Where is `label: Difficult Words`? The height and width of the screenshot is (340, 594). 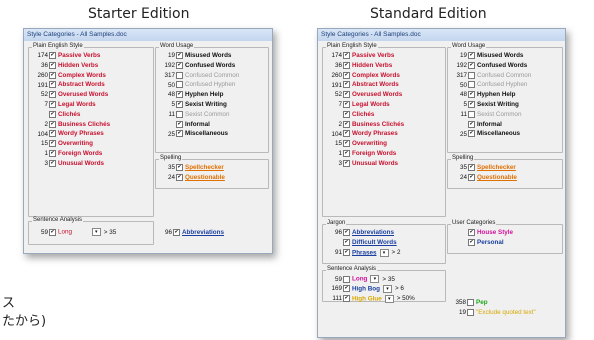
label: Difficult Words is located at coordinates (374, 242).